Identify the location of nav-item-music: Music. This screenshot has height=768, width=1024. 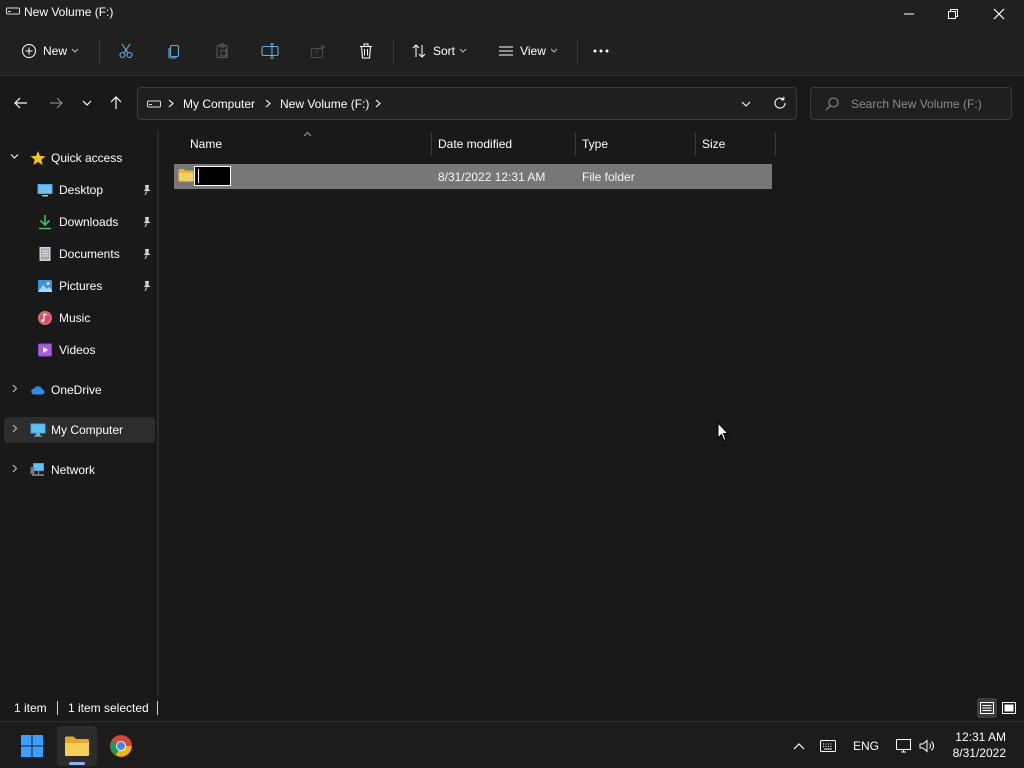
(79, 318).